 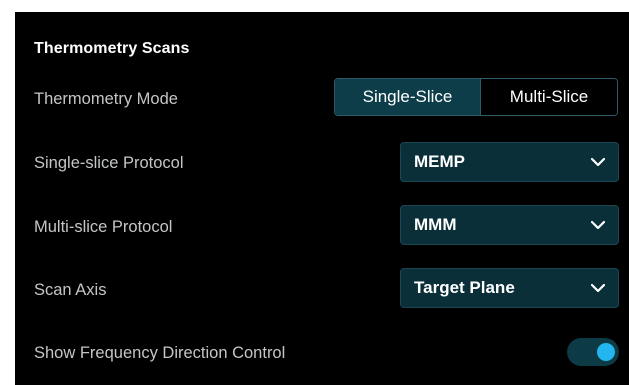 What do you see at coordinates (106, 99) in the screenshot?
I see `thermometry-mode-label: Thermometry Mode` at bounding box center [106, 99].